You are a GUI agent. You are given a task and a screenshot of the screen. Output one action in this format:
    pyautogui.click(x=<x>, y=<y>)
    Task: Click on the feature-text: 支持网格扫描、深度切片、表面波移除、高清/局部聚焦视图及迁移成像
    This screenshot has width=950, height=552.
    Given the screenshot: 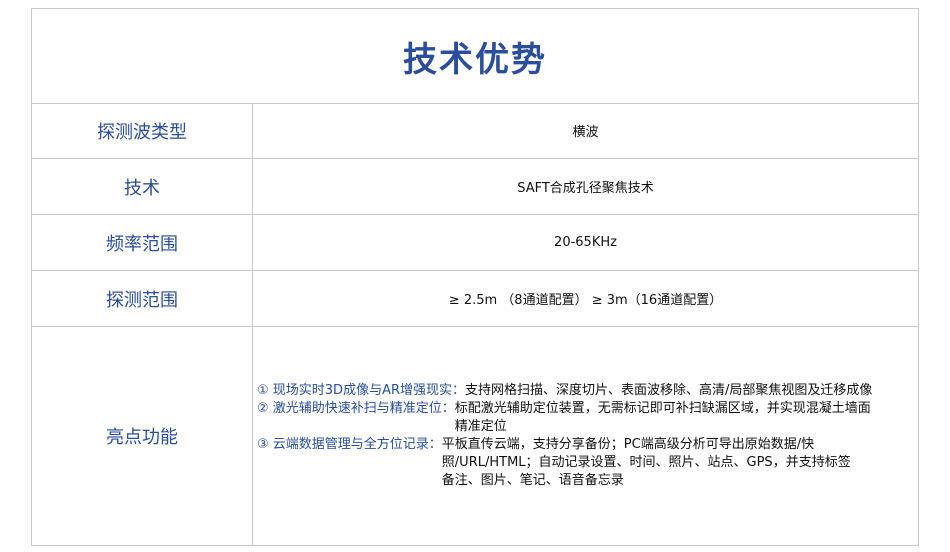 What is the action you would take?
    pyautogui.click(x=669, y=390)
    